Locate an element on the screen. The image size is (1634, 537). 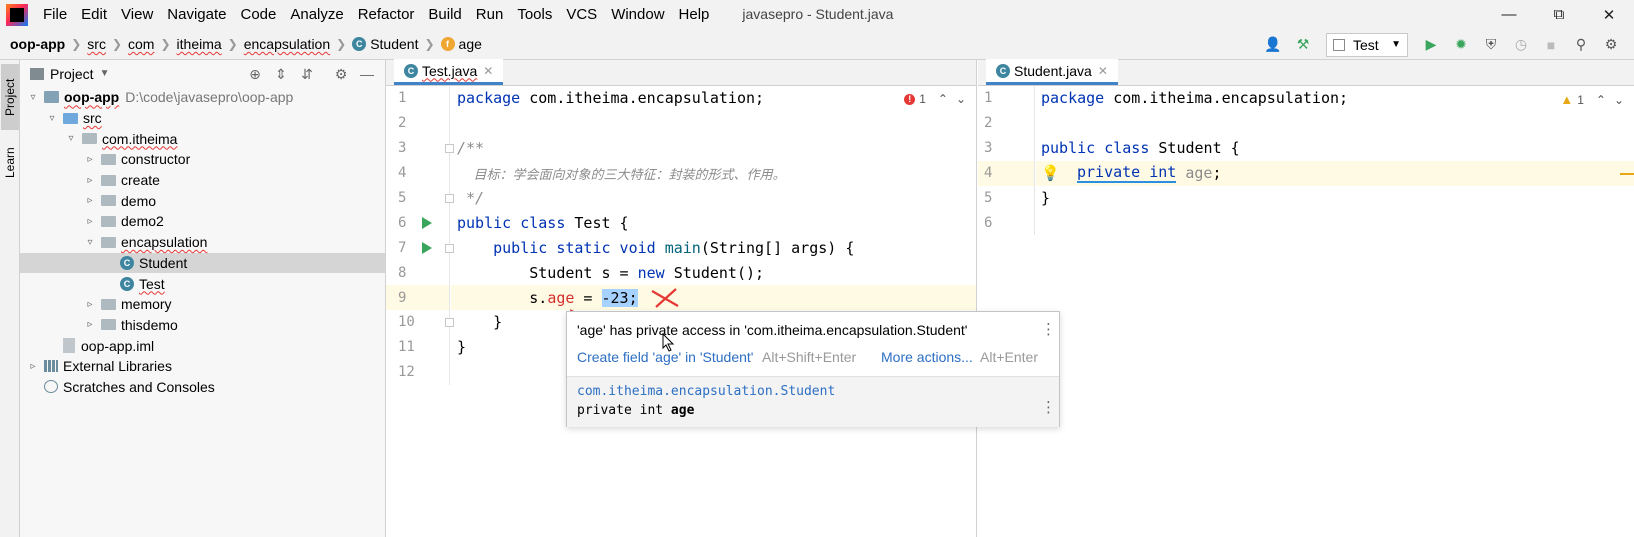
add-user-icon: 👤 is located at coordinates (1273, 45).